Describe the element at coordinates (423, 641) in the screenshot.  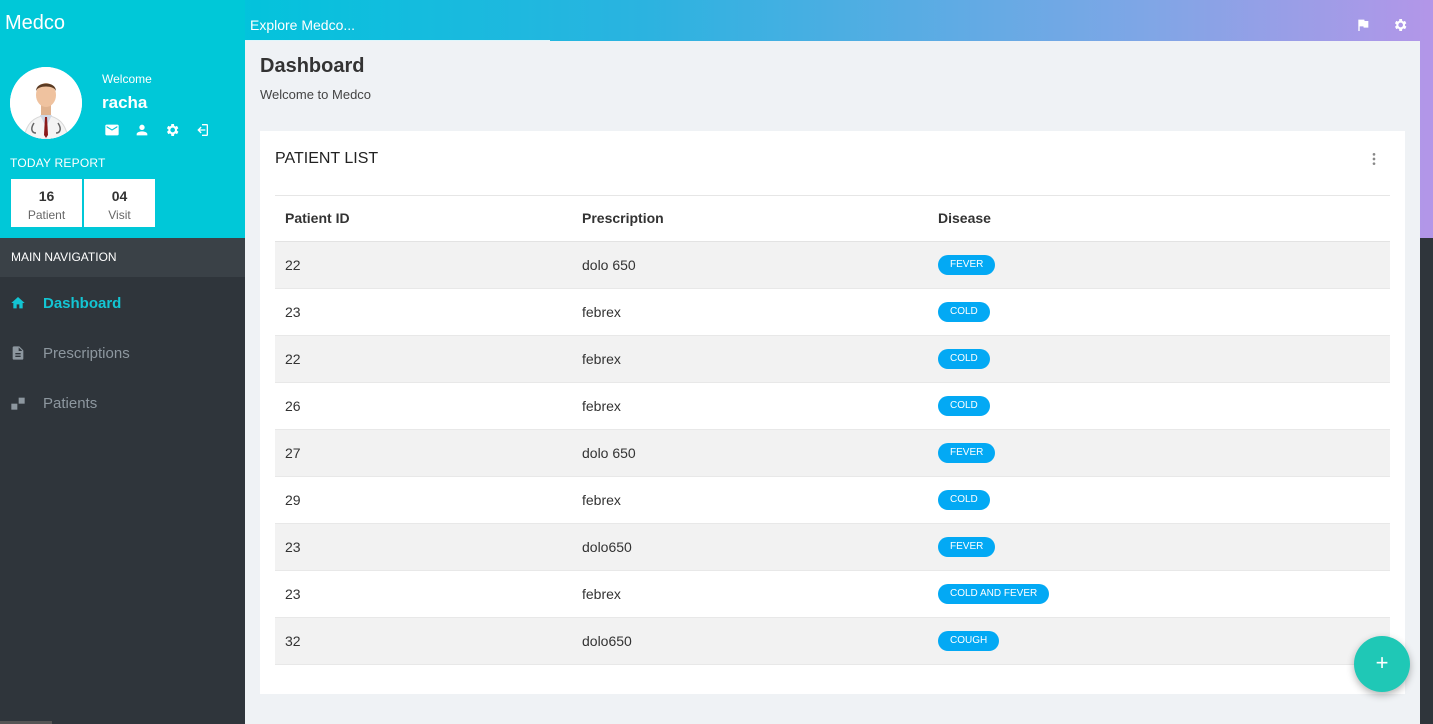
I see `patient-id-cell: 32` at that location.